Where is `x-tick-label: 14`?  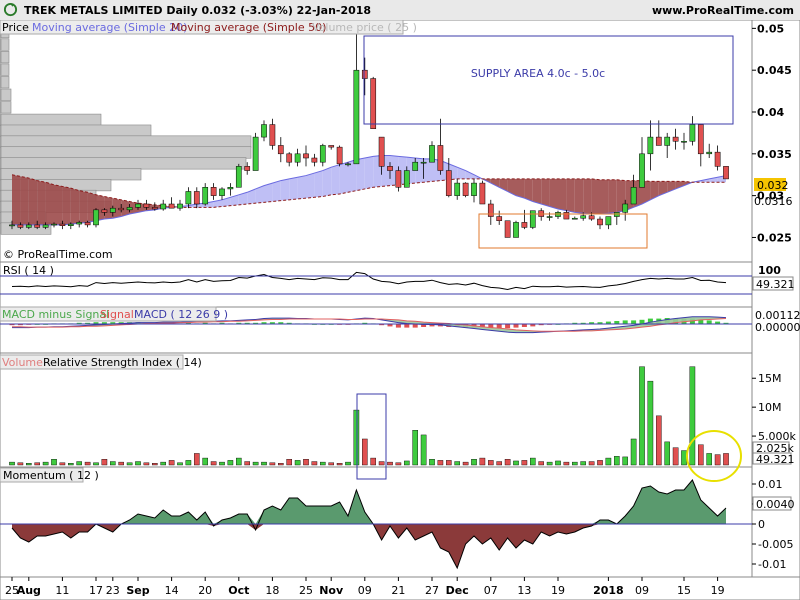 x-tick-label: 14 is located at coordinates (172, 590).